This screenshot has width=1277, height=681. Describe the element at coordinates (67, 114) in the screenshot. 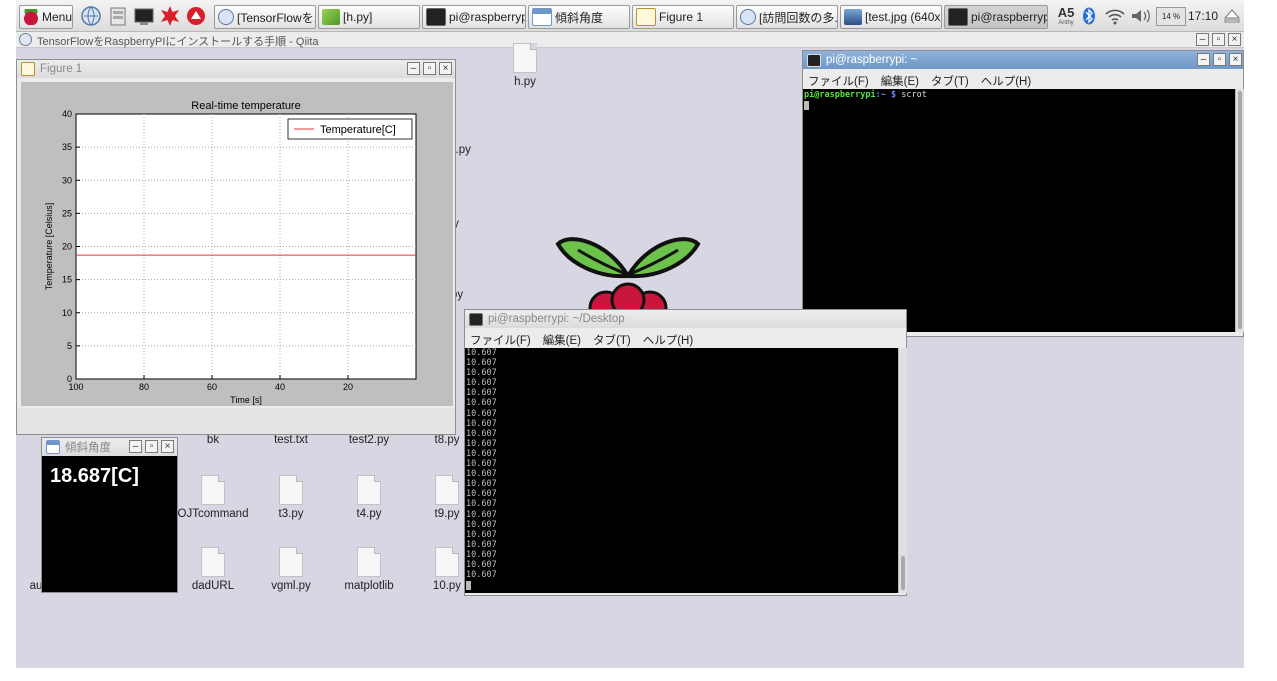

I see `tick-label-y: 40` at that location.